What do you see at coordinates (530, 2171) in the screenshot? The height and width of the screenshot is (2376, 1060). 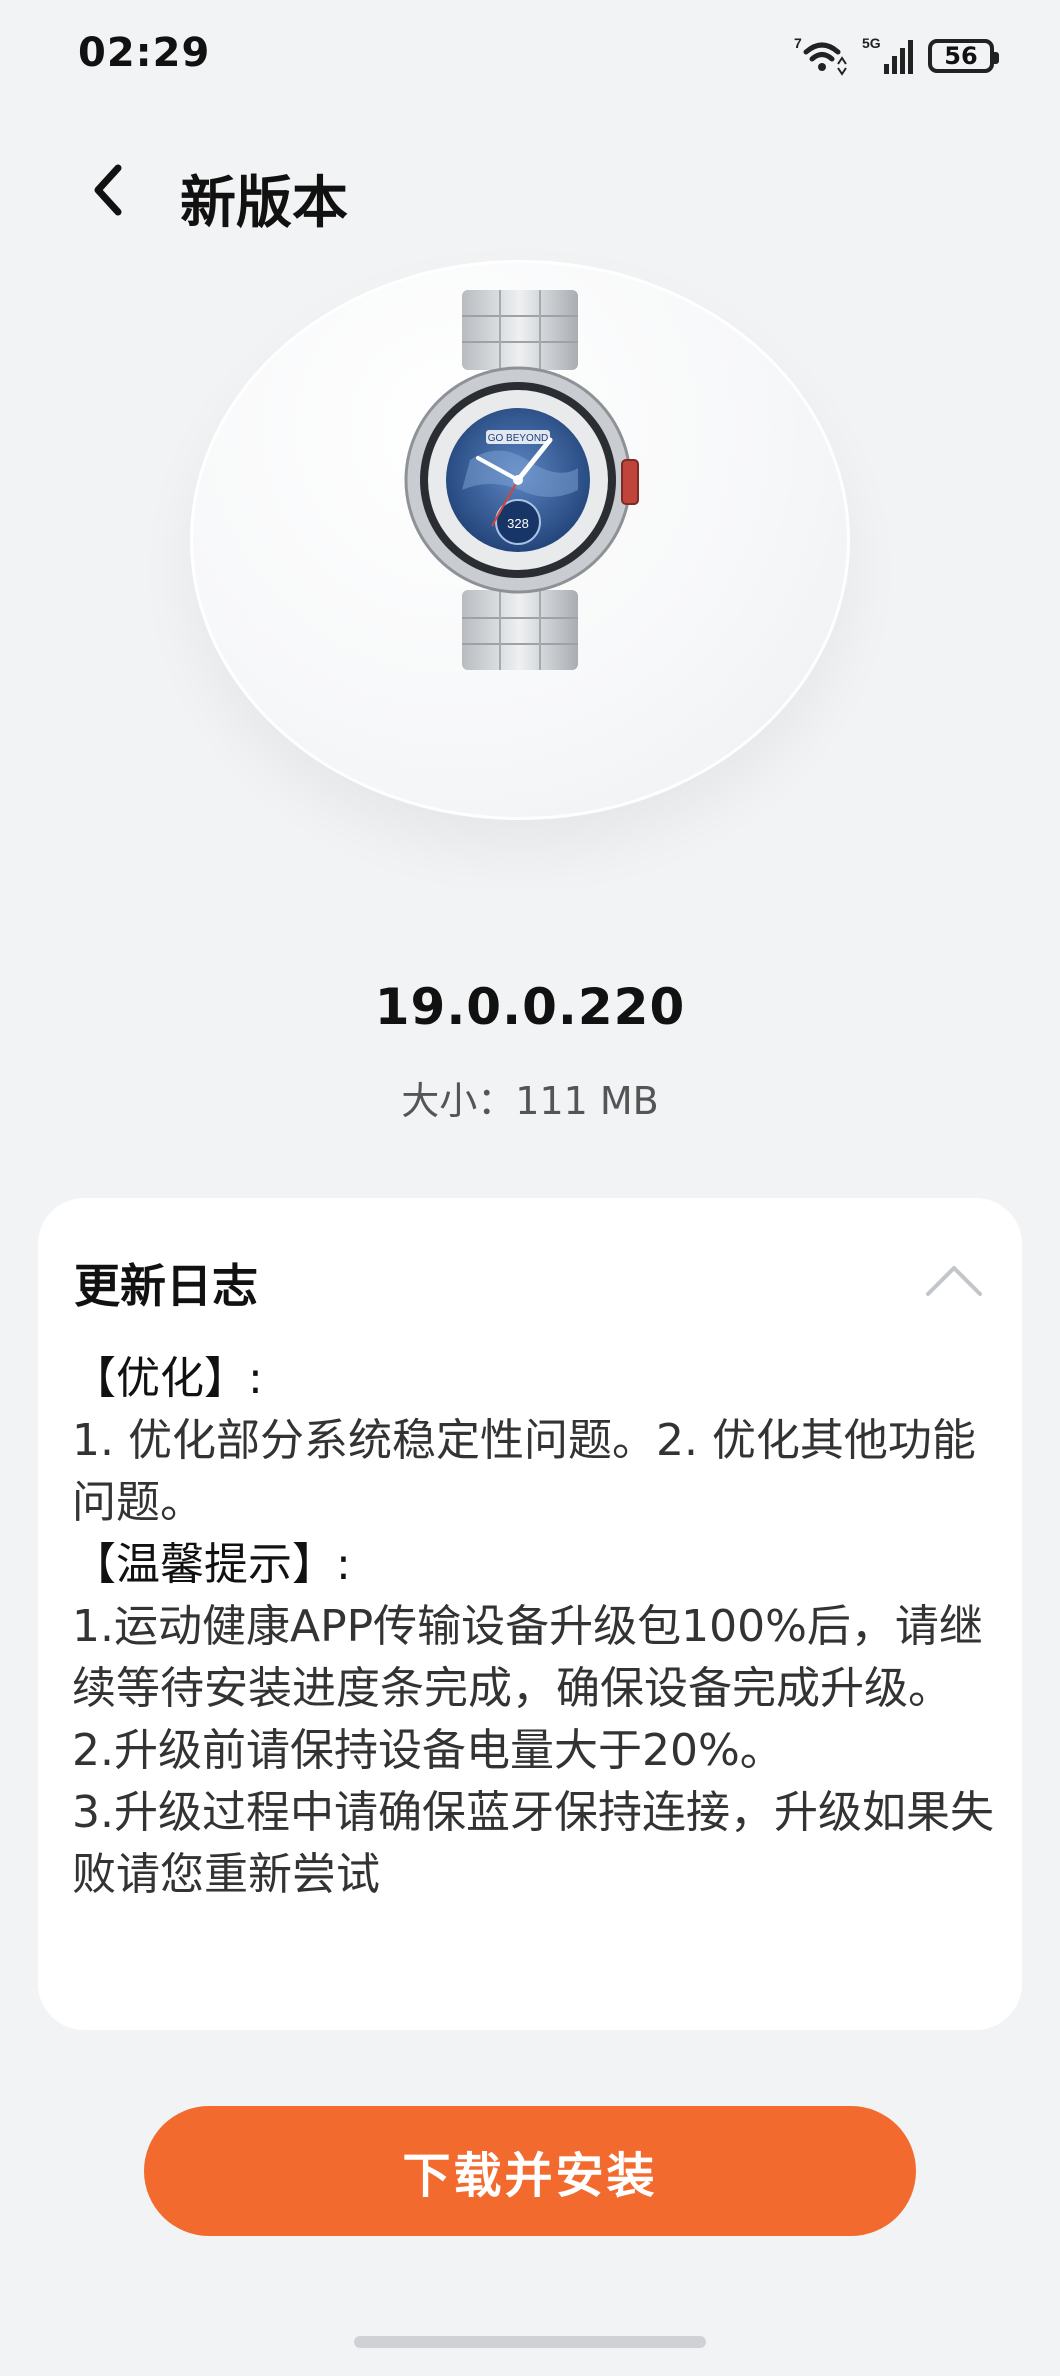 I see `download-install-button: 下载并安装` at bounding box center [530, 2171].